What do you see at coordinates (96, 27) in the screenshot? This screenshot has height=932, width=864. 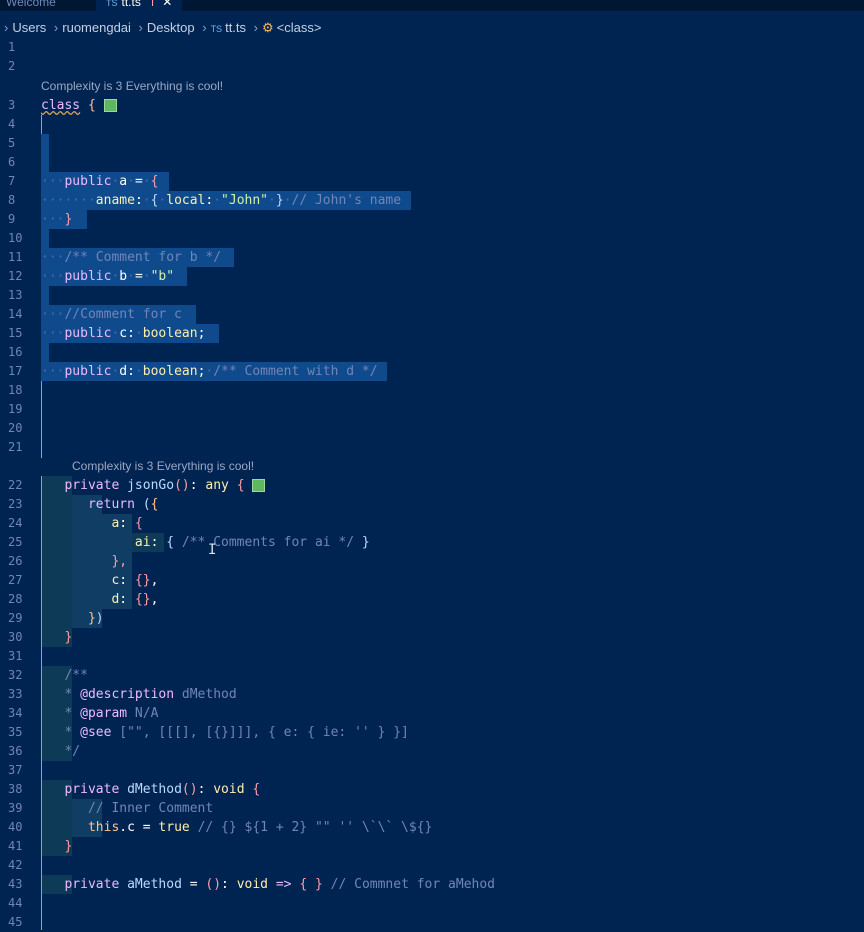 I see `breadcrumb-item: ruomengdai` at bounding box center [96, 27].